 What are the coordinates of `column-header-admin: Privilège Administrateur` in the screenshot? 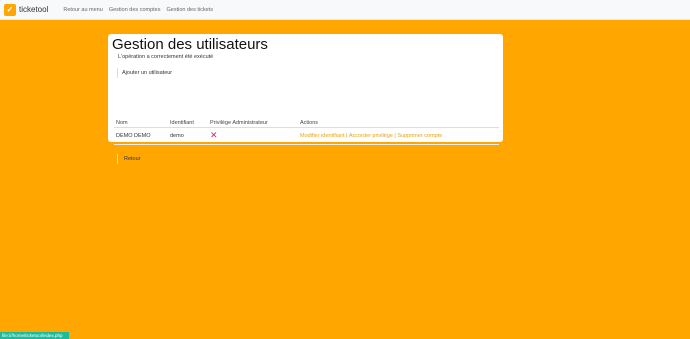 It's located at (239, 123).